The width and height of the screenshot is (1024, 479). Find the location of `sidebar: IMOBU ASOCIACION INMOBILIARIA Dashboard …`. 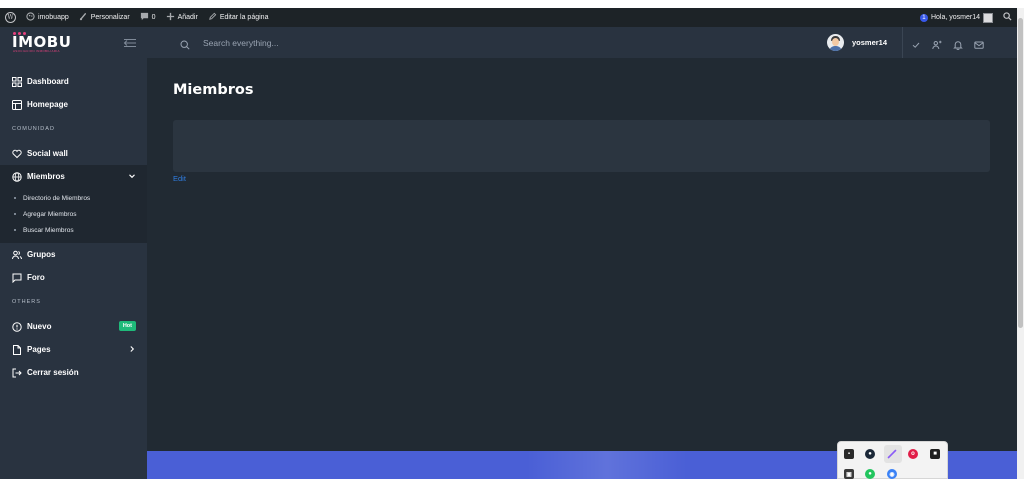

sidebar: IMOBU ASOCIACION INMOBILIARIA Dashboard … is located at coordinates (73, 253).